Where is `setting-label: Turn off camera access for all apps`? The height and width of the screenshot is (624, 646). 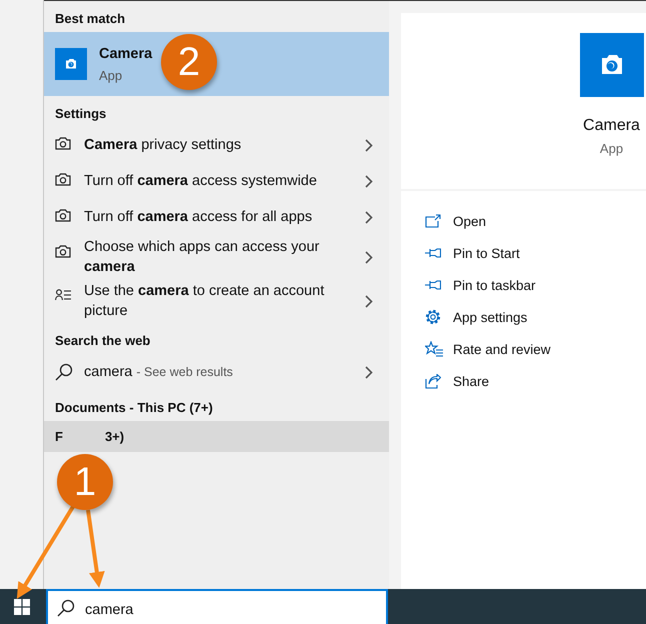
setting-label: Turn off camera access for all apps is located at coordinates (198, 217).